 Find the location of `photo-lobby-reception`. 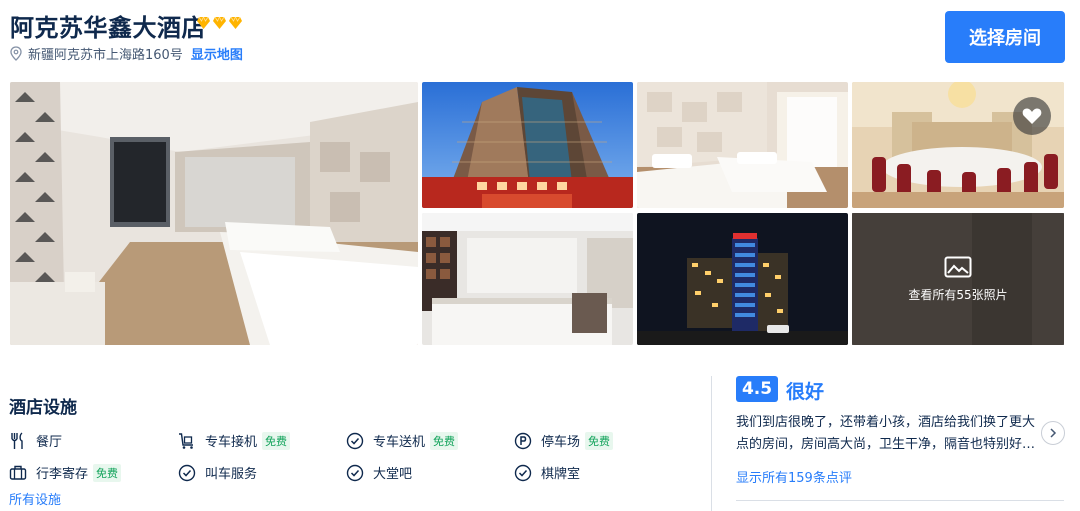

photo-lobby-reception is located at coordinates (527, 279).